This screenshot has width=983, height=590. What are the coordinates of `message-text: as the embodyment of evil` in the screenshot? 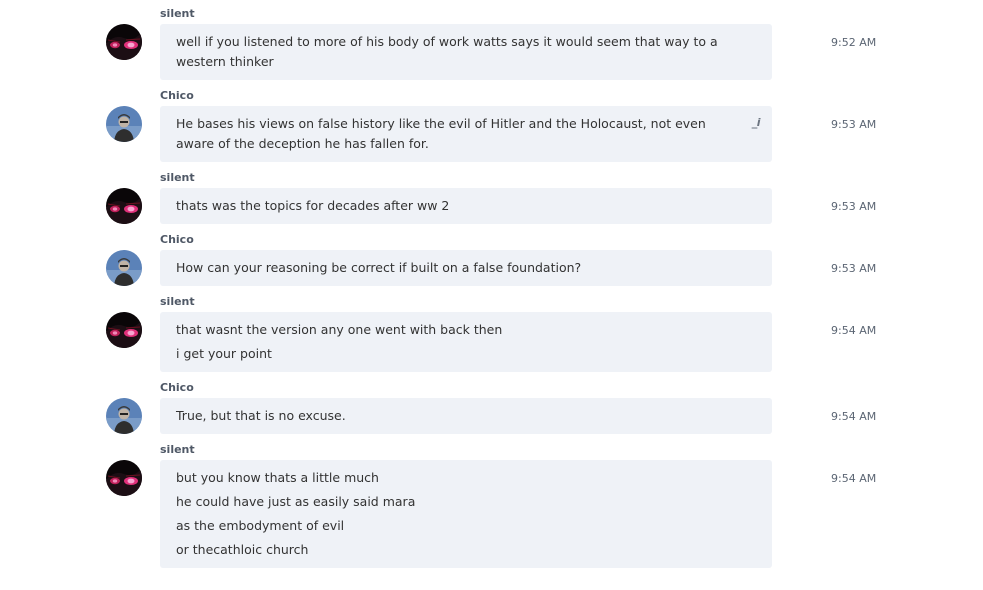 It's located at (260, 525).